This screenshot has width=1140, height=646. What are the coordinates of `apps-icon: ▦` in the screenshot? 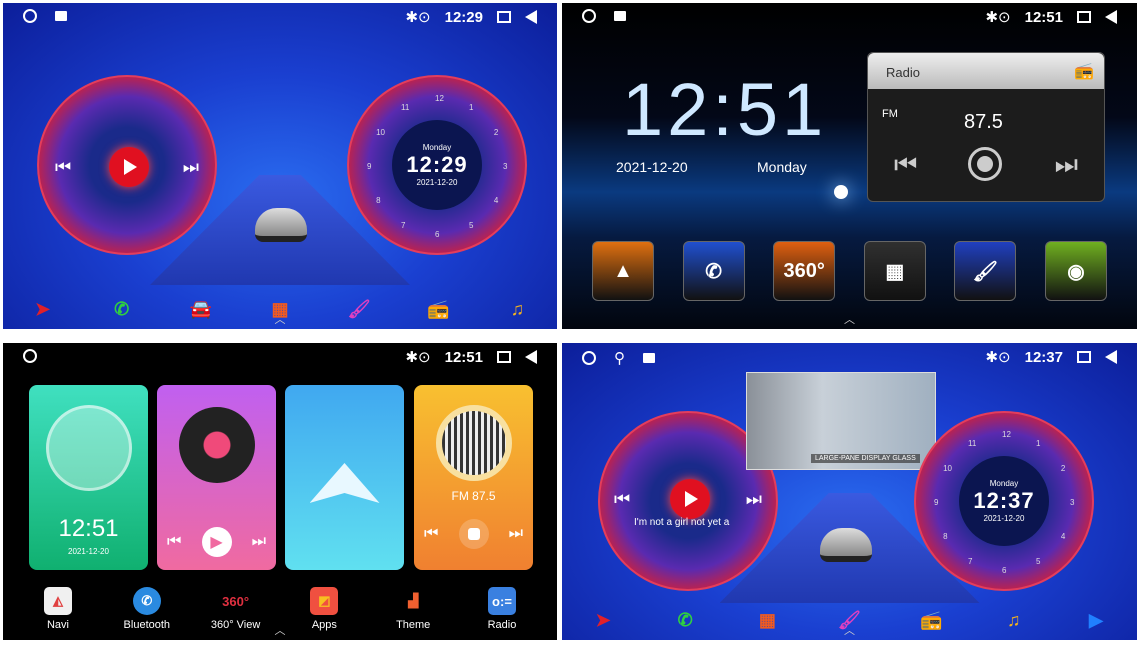 It's located at (895, 271).